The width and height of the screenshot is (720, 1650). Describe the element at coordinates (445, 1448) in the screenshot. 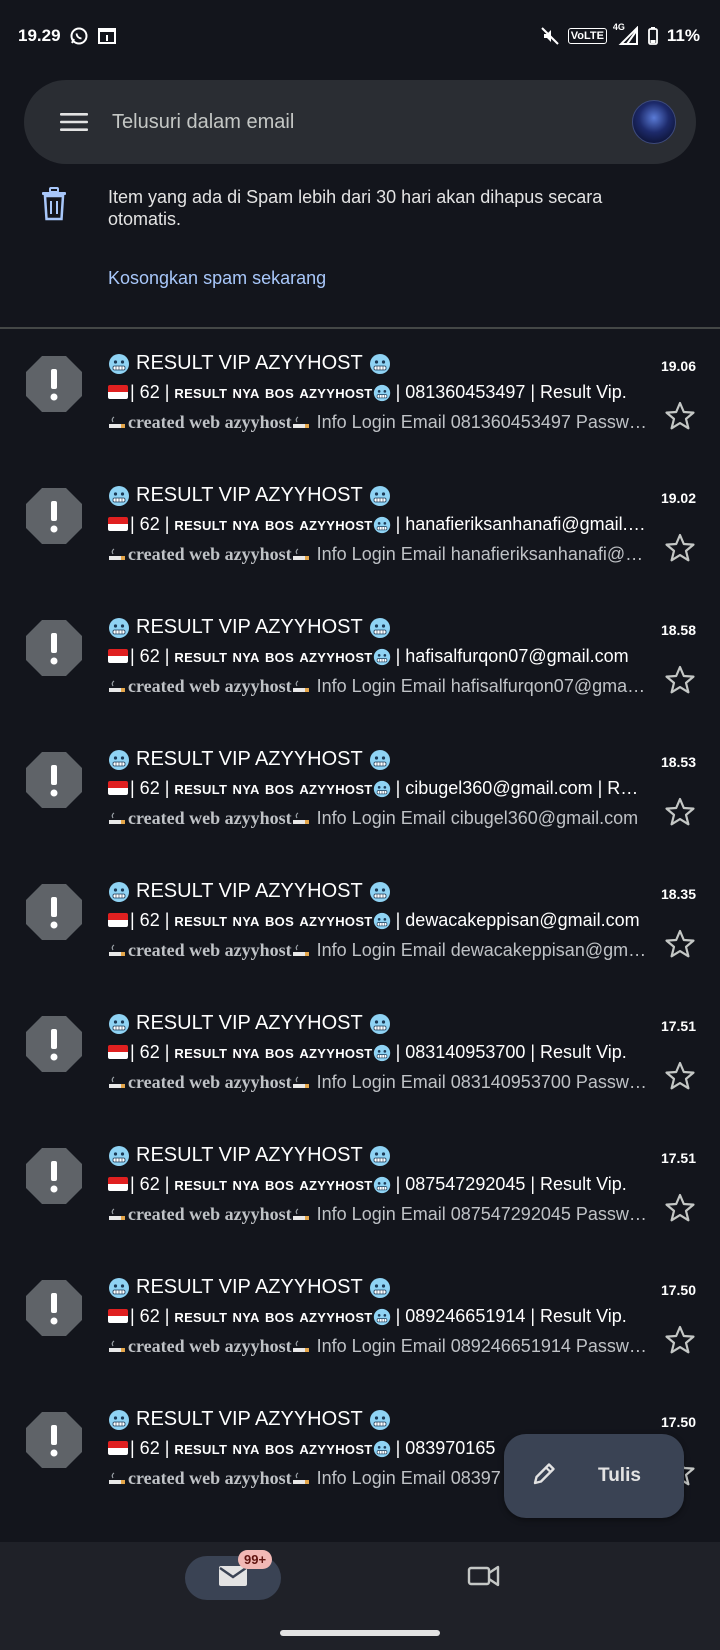

I see `line1-text: | 083970165` at that location.